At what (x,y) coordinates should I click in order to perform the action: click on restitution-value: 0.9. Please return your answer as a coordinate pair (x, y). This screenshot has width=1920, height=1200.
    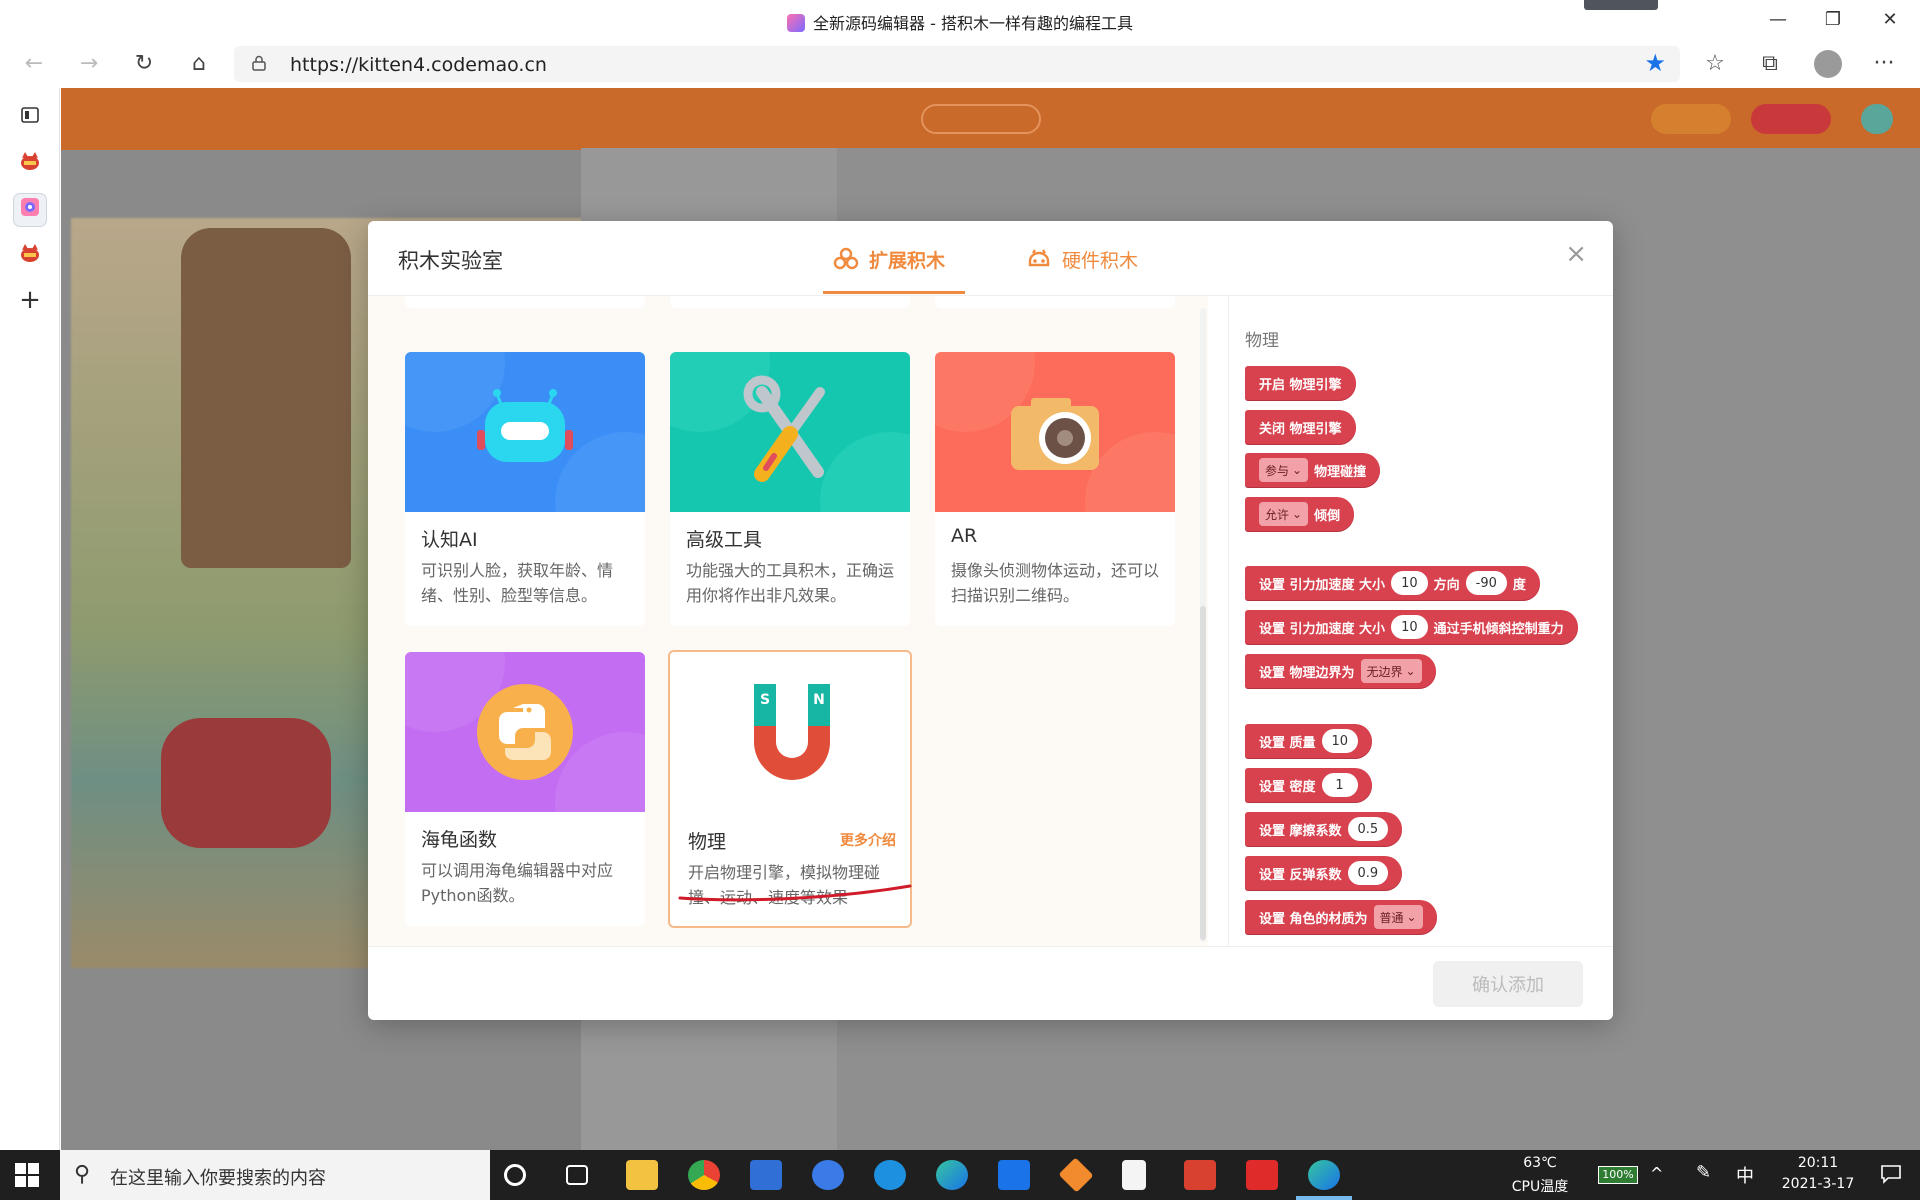
    Looking at the image, I should click on (1368, 873).